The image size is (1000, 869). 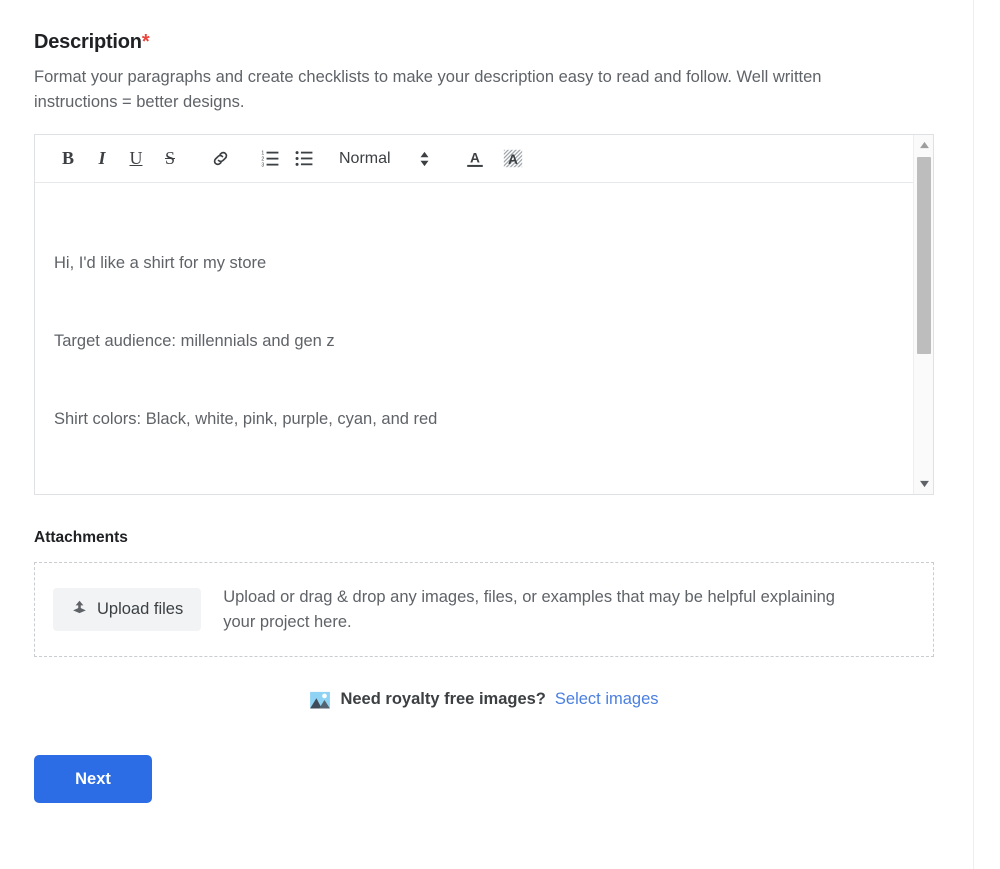 I want to click on svg-text: 3, so click(x=262, y=165).